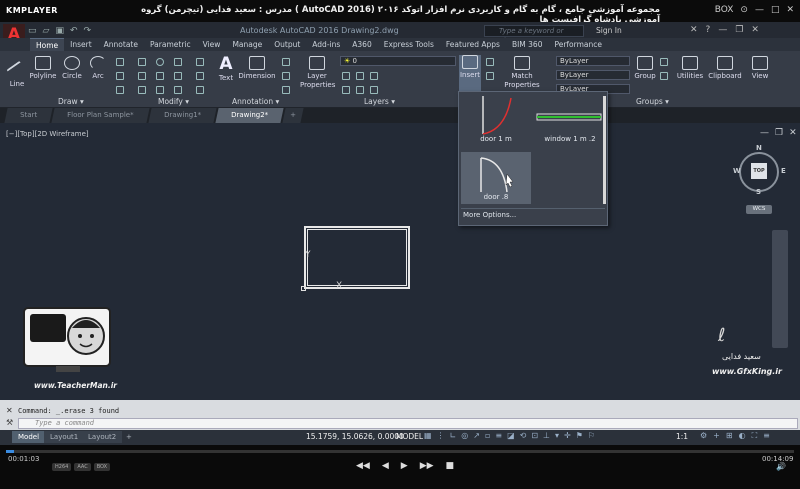  What do you see at coordinates (780, 289) in the screenshot?
I see `navigation-bar` at bounding box center [780, 289].